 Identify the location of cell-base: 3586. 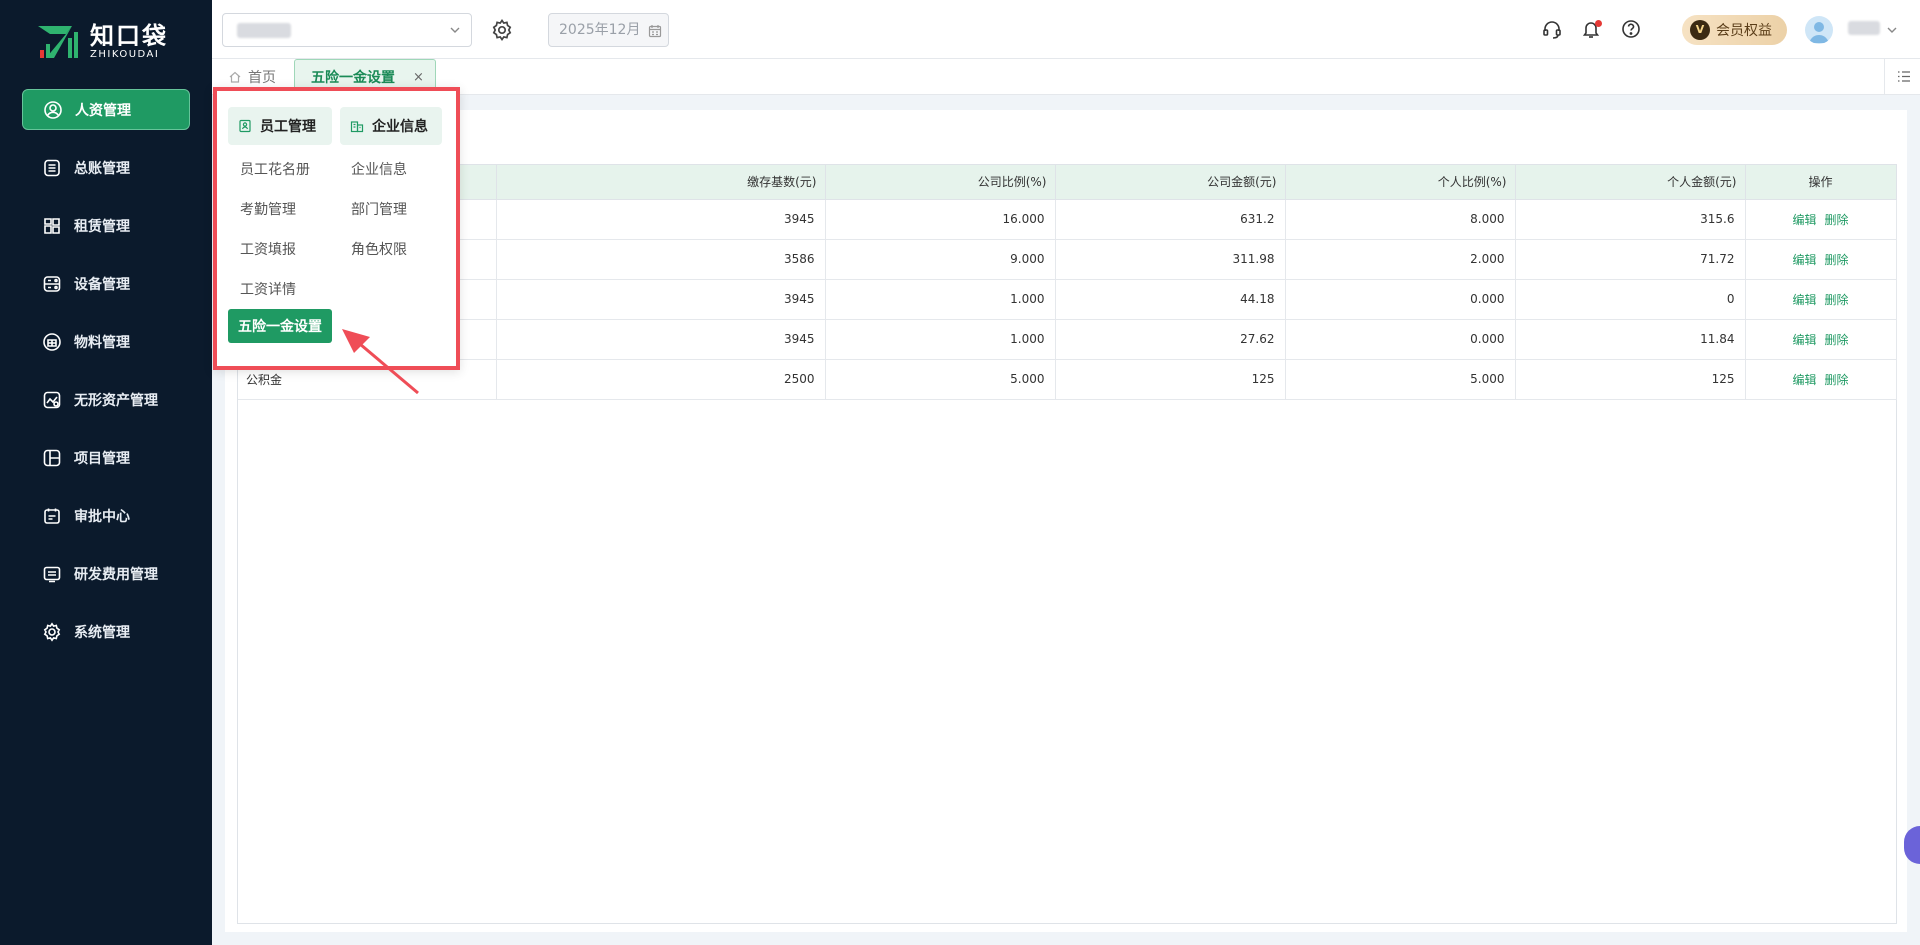
(661, 259).